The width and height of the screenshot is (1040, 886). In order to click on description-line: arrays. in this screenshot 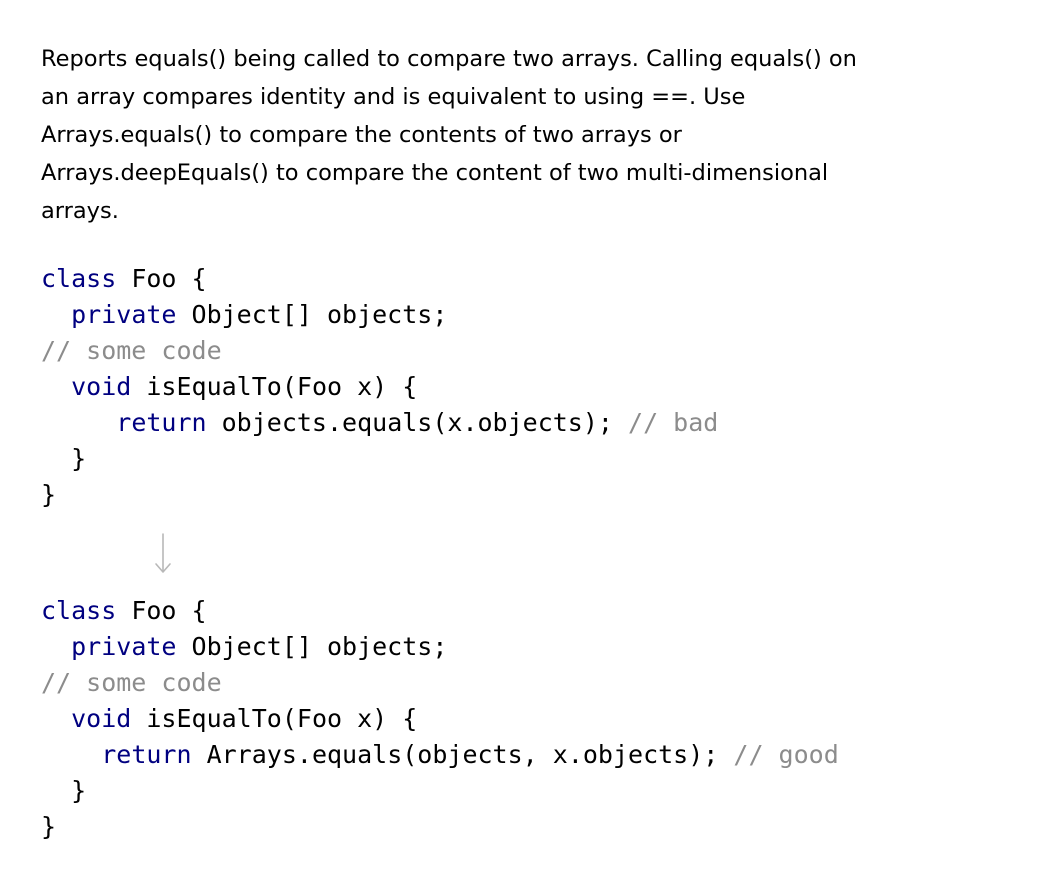, I will do `click(80, 211)`.